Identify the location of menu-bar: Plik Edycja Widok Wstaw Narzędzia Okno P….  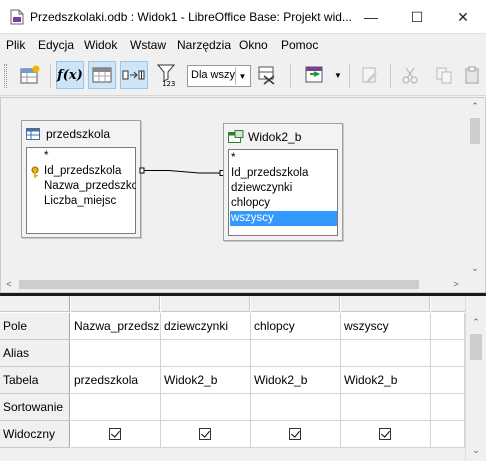
(243, 45).